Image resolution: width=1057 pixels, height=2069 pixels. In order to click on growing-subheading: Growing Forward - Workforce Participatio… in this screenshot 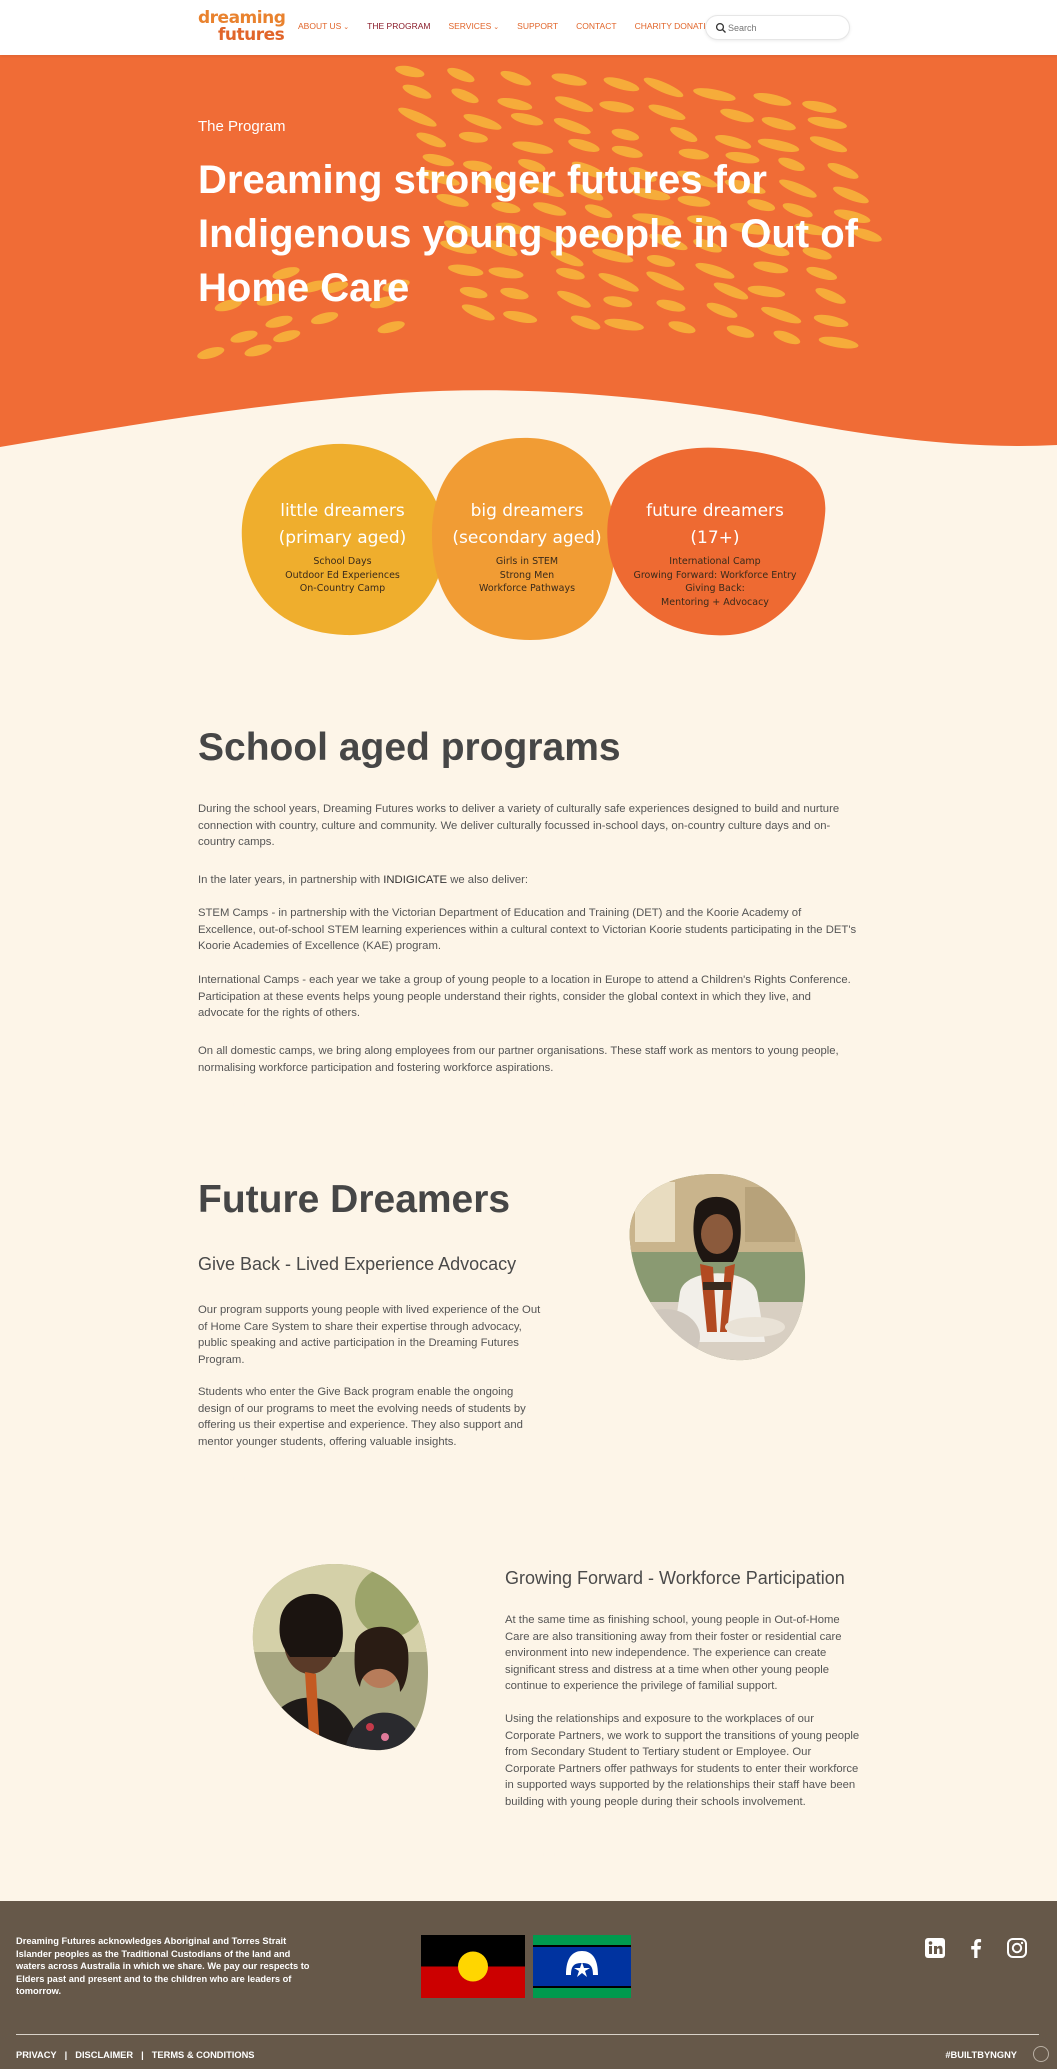, I will do `click(675, 1578)`.